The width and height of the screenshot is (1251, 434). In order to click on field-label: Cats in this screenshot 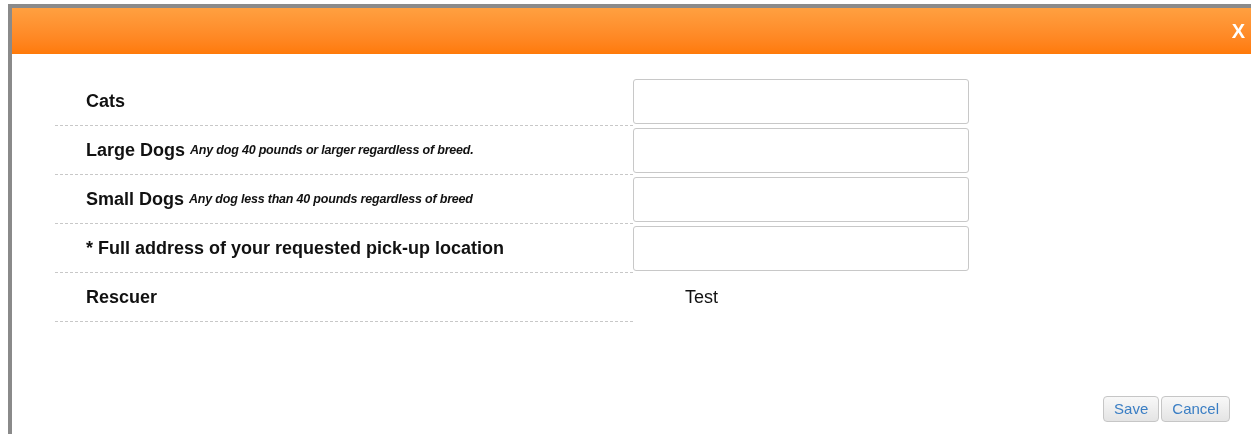, I will do `click(105, 101)`.